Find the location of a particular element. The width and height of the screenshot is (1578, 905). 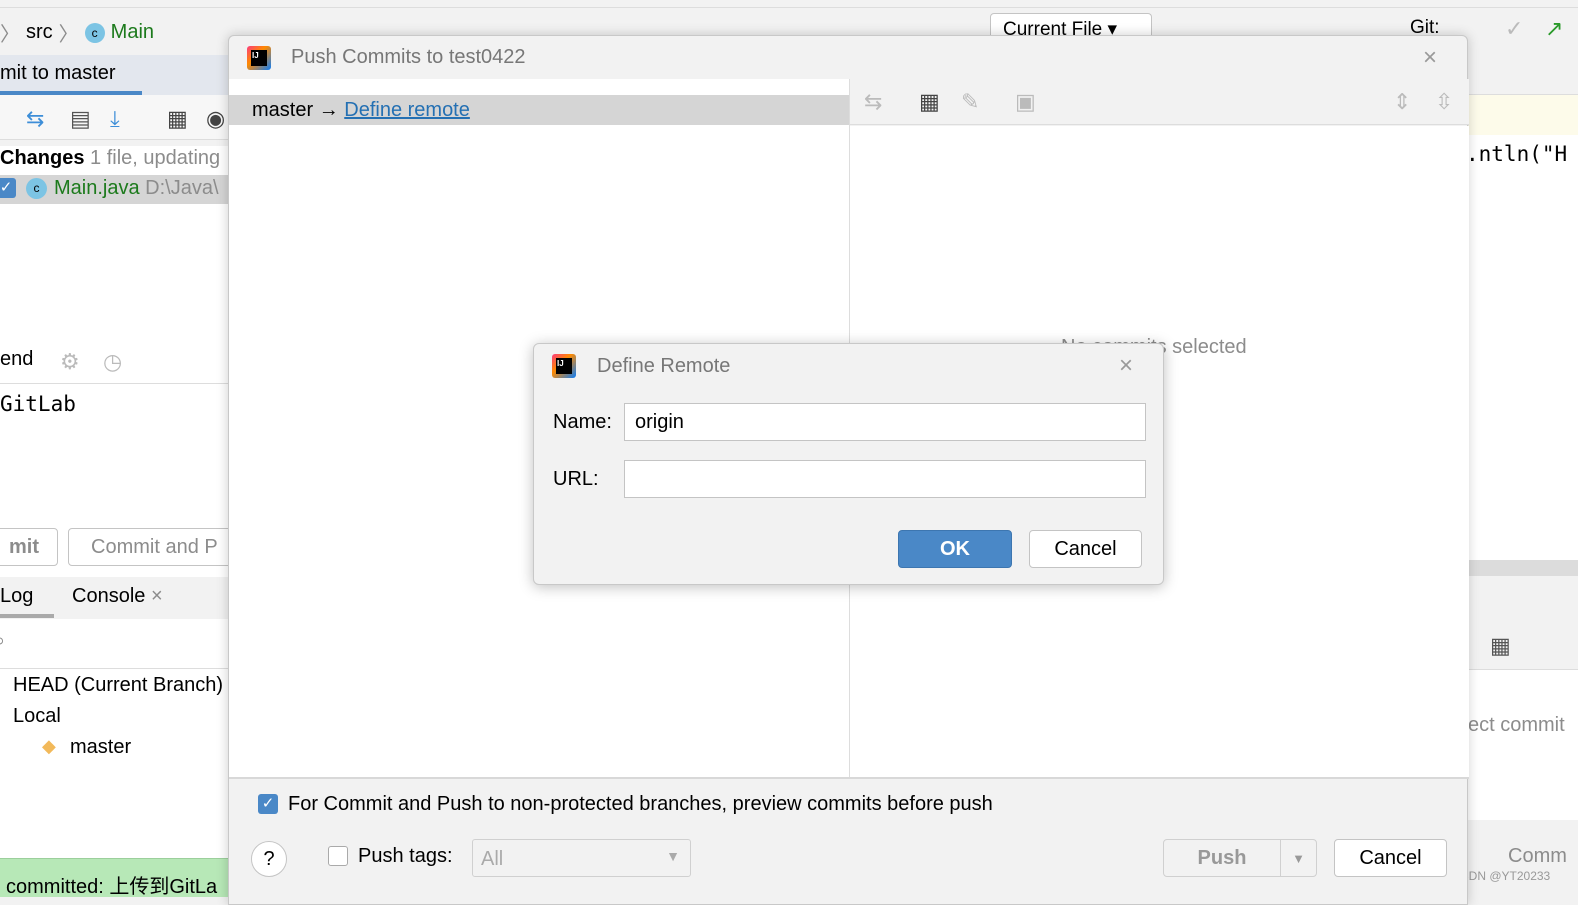

tree-item-local: Local is located at coordinates (37, 716).